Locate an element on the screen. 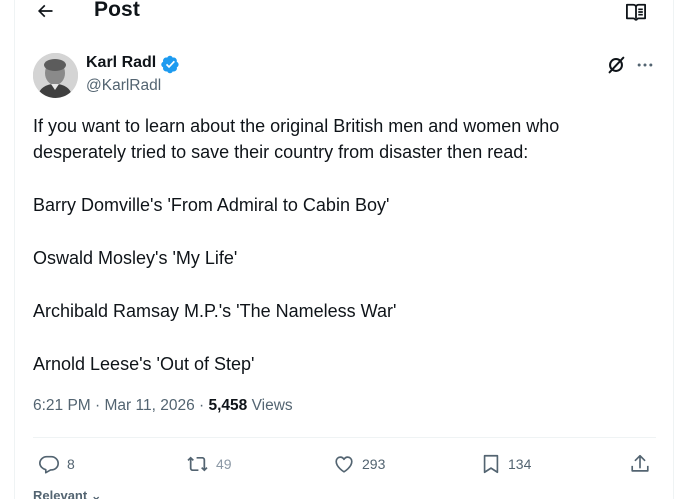  back-button is located at coordinates (45, 13).